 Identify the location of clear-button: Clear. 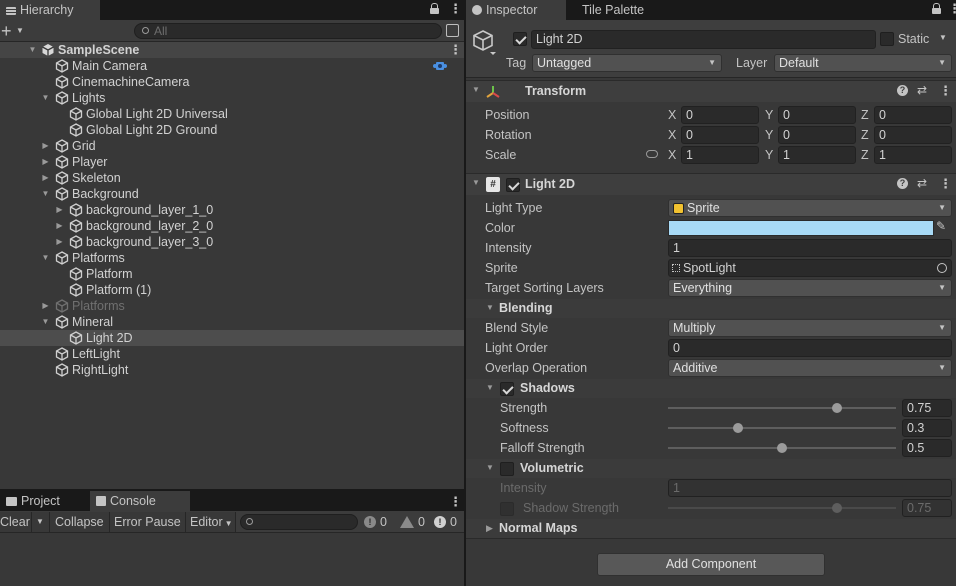
(16, 522).